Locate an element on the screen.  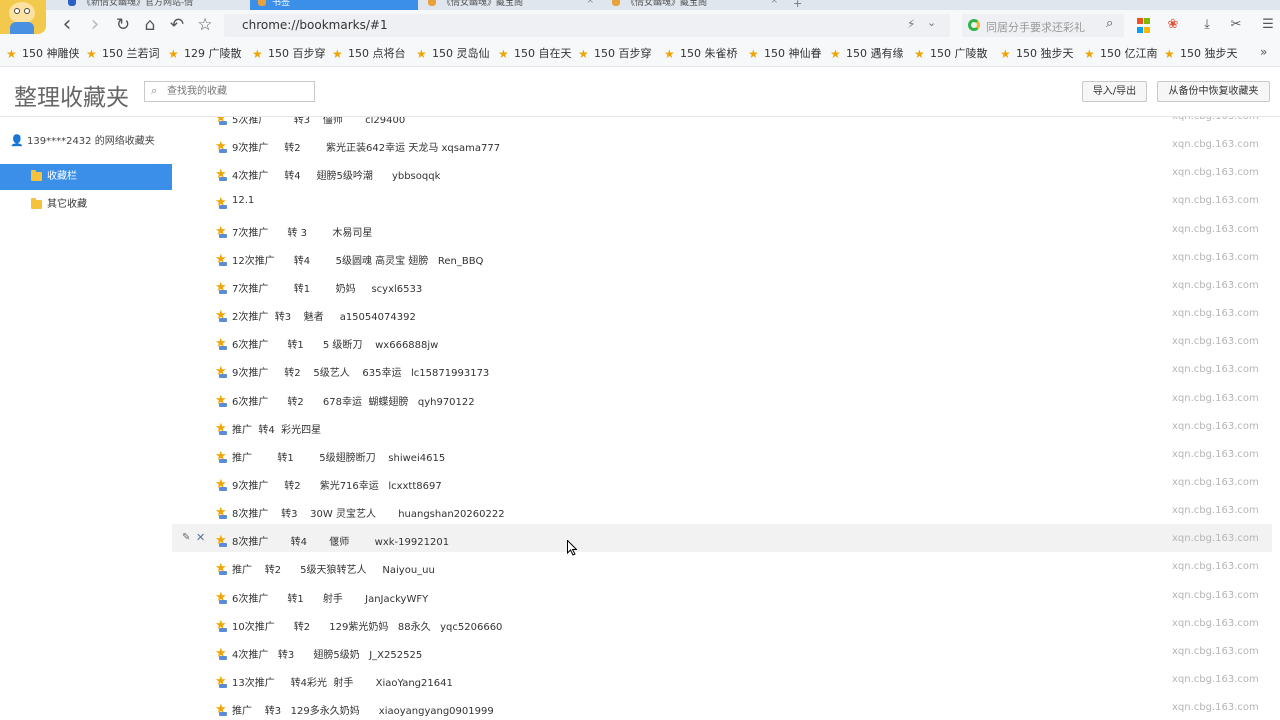
game-icon: ❀ is located at coordinates (1173, 25).